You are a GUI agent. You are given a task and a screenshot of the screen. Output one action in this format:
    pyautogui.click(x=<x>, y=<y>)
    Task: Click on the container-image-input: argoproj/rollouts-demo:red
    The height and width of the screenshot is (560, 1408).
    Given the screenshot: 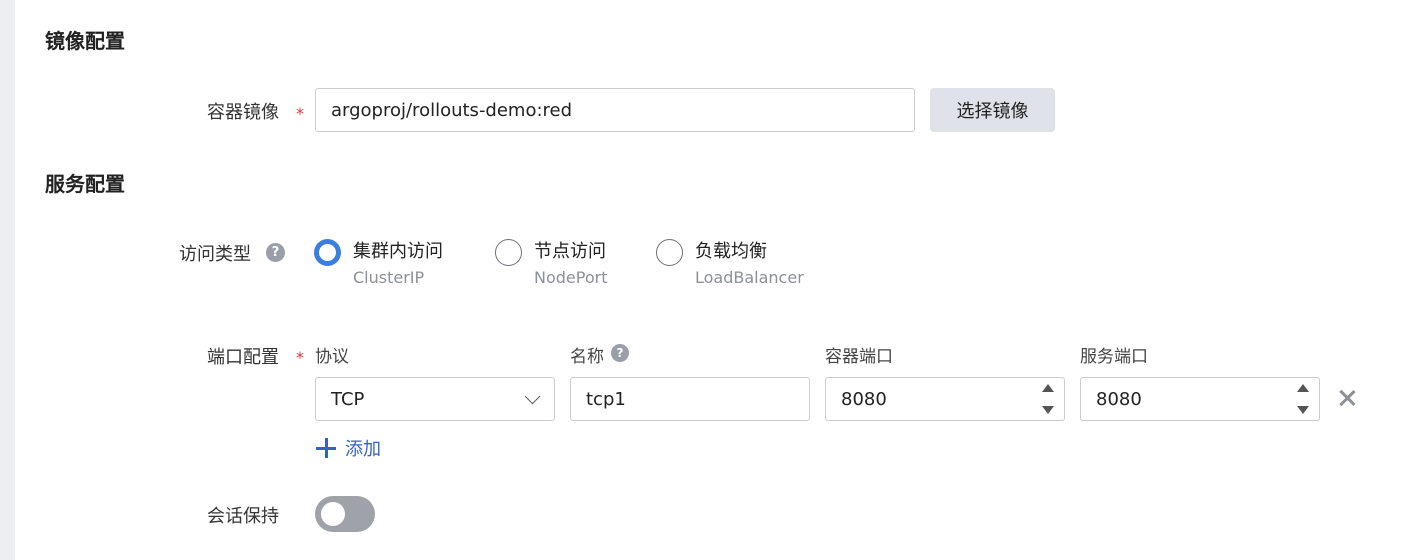 What is the action you would take?
    pyautogui.click(x=615, y=110)
    